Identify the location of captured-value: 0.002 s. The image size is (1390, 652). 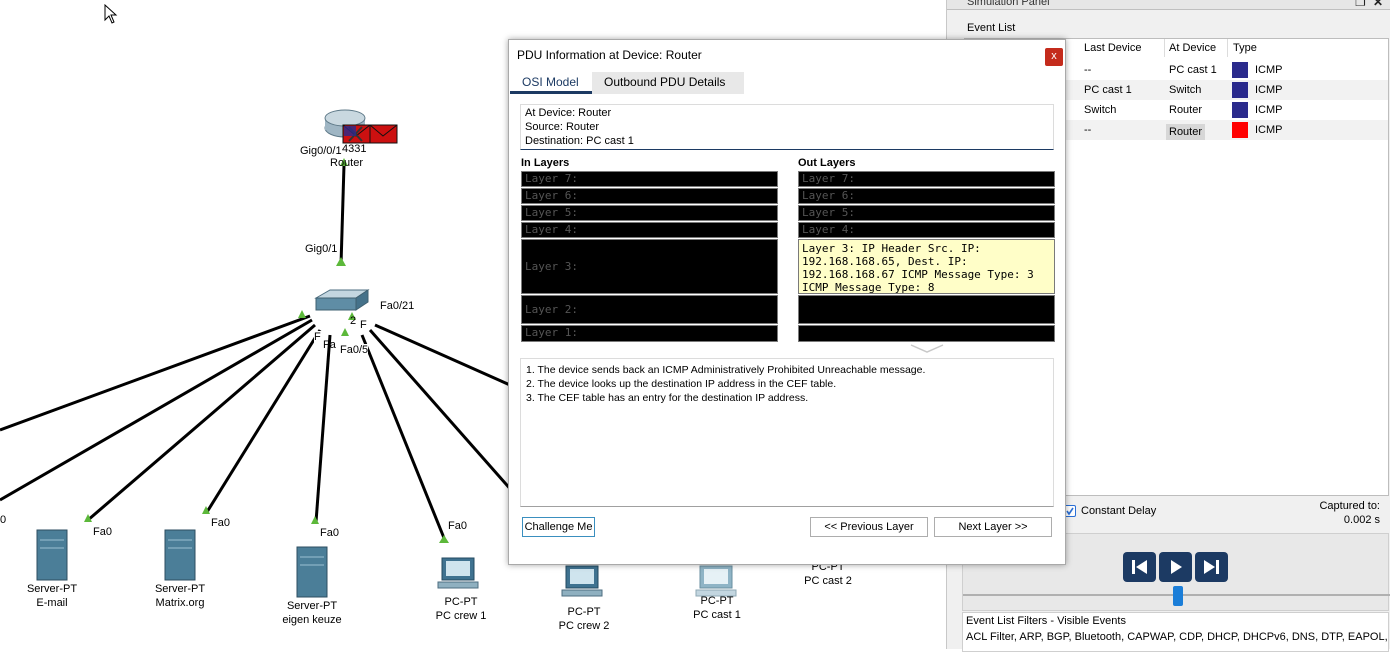
(1361, 520).